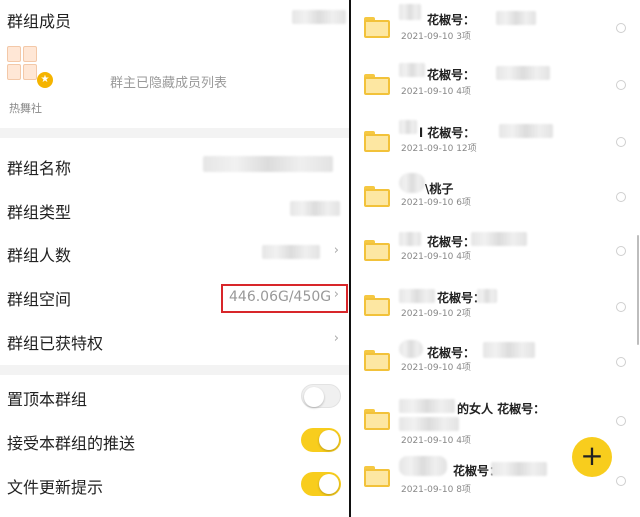 The image size is (640, 517). I want to click on row-label: 群组名称, so click(39, 168).